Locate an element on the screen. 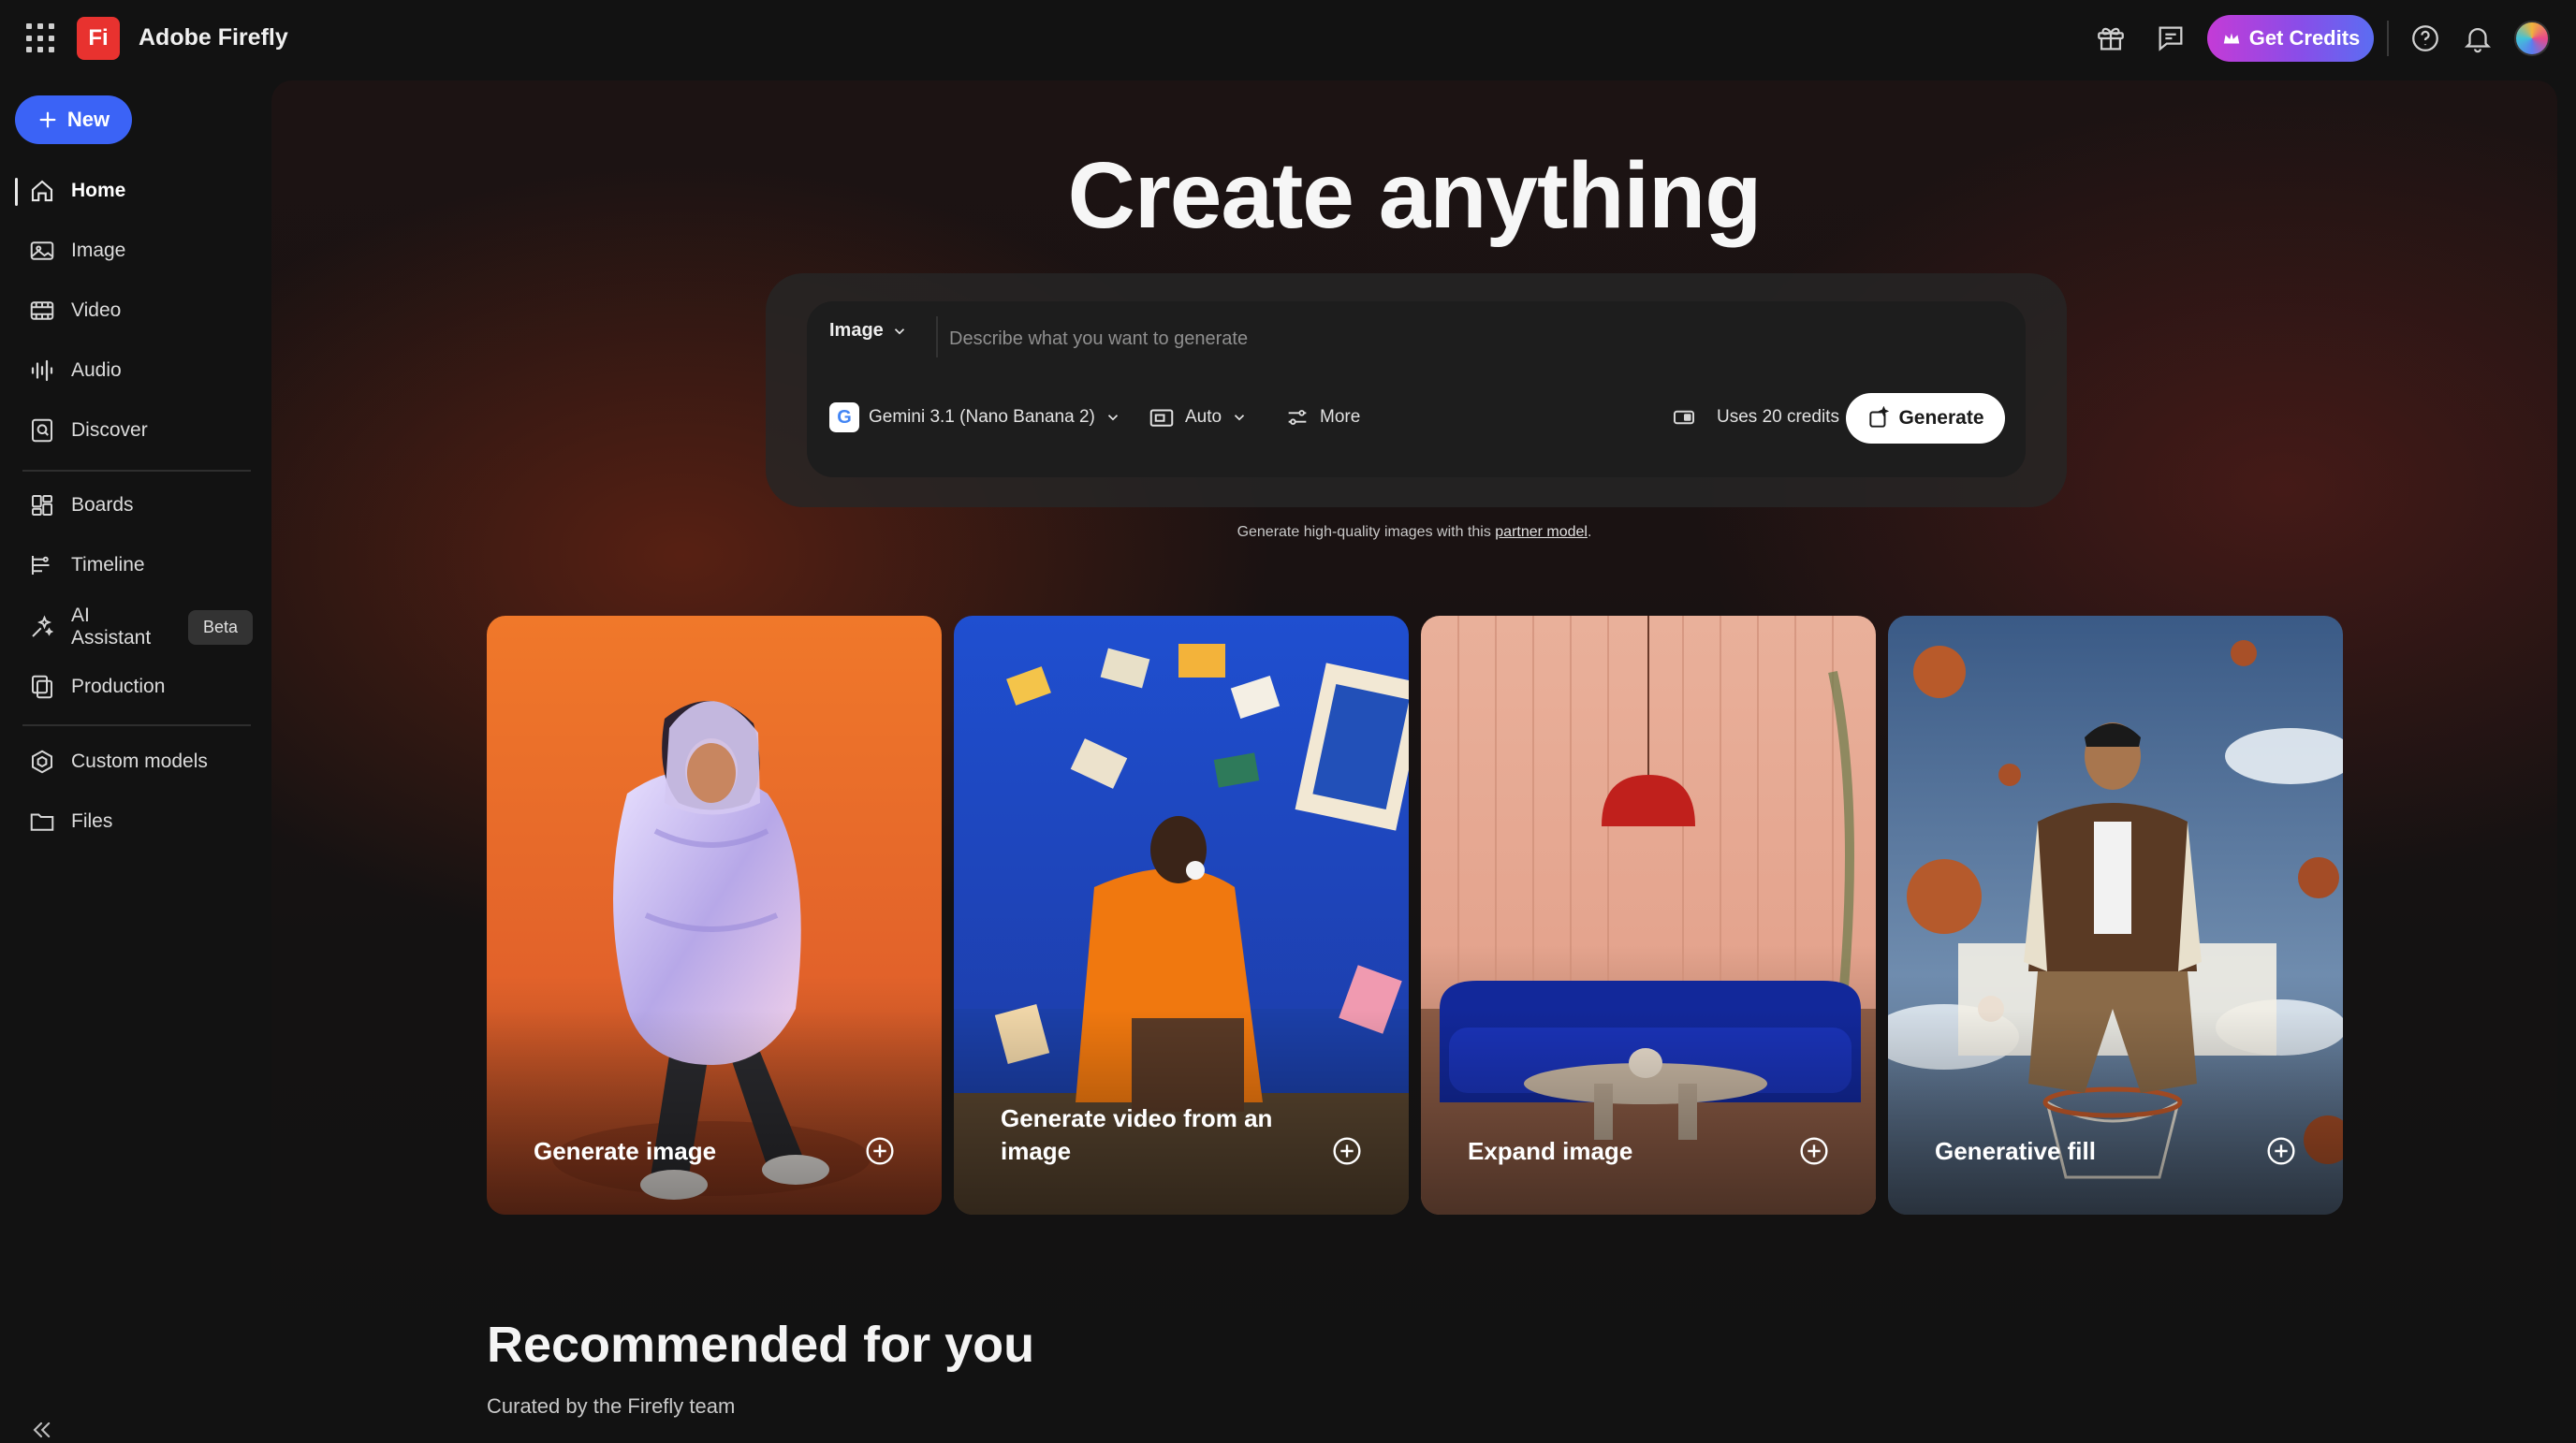  app-switcher-icon is located at coordinates (41, 38).